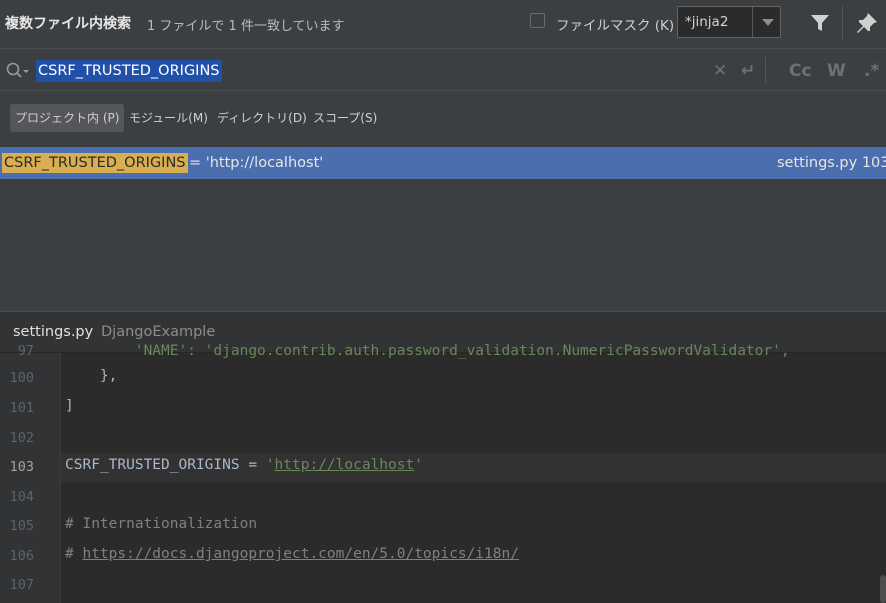 The height and width of the screenshot is (603, 886). What do you see at coordinates (752, 22) in the screenshot?
I see `combo-separator` at bounding box center [752, 22].